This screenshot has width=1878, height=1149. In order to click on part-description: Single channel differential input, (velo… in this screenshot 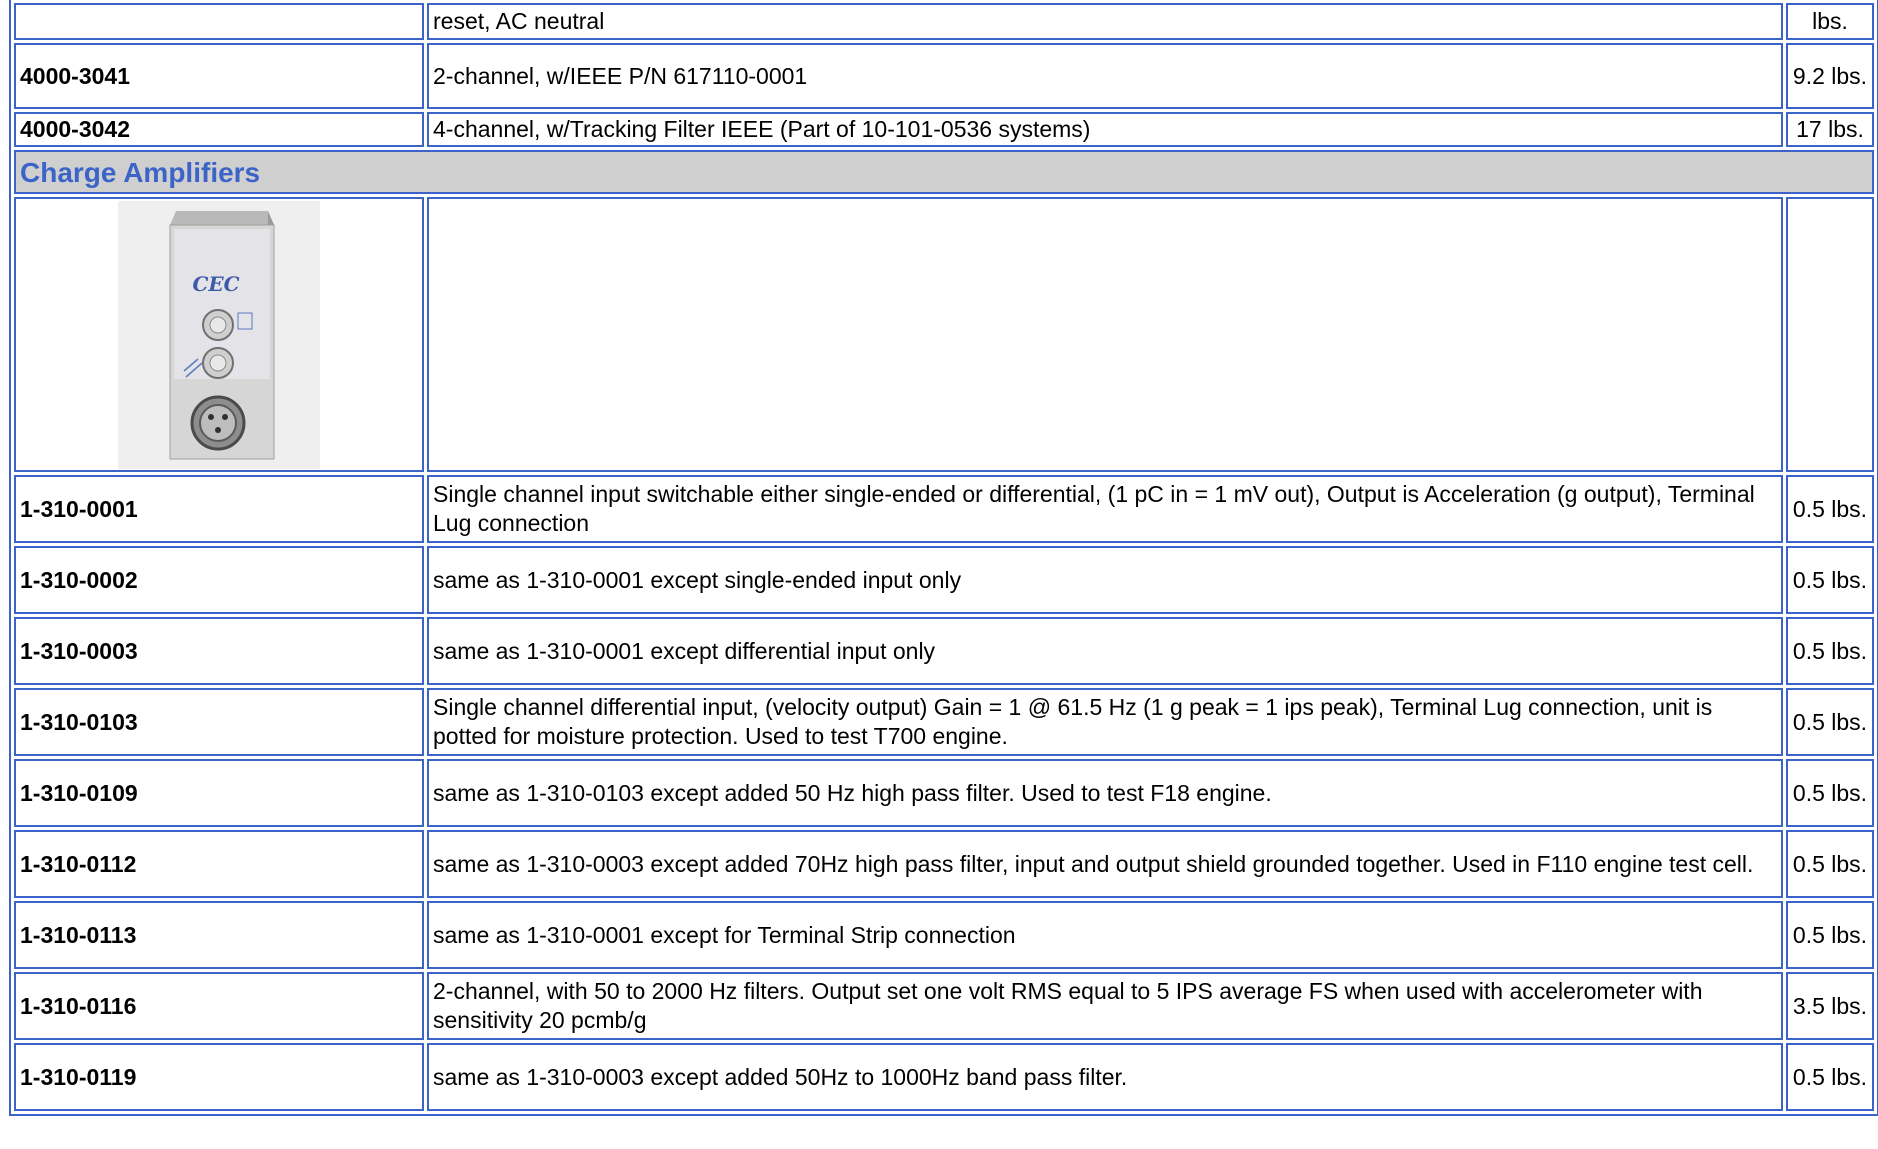, I will do `click(1105, 722)`.